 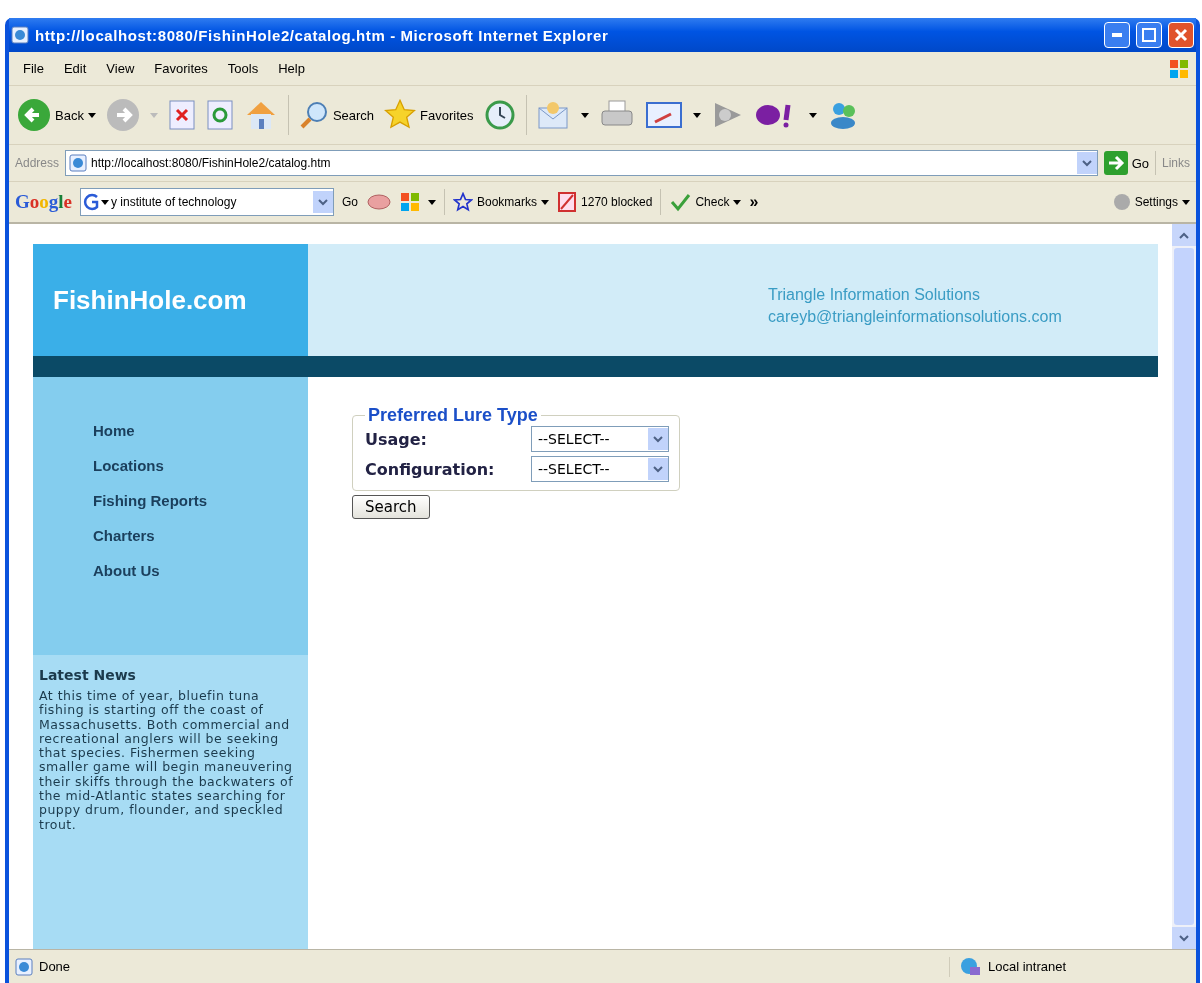 I want to click on stop-icon, so click(x=181, y=115).